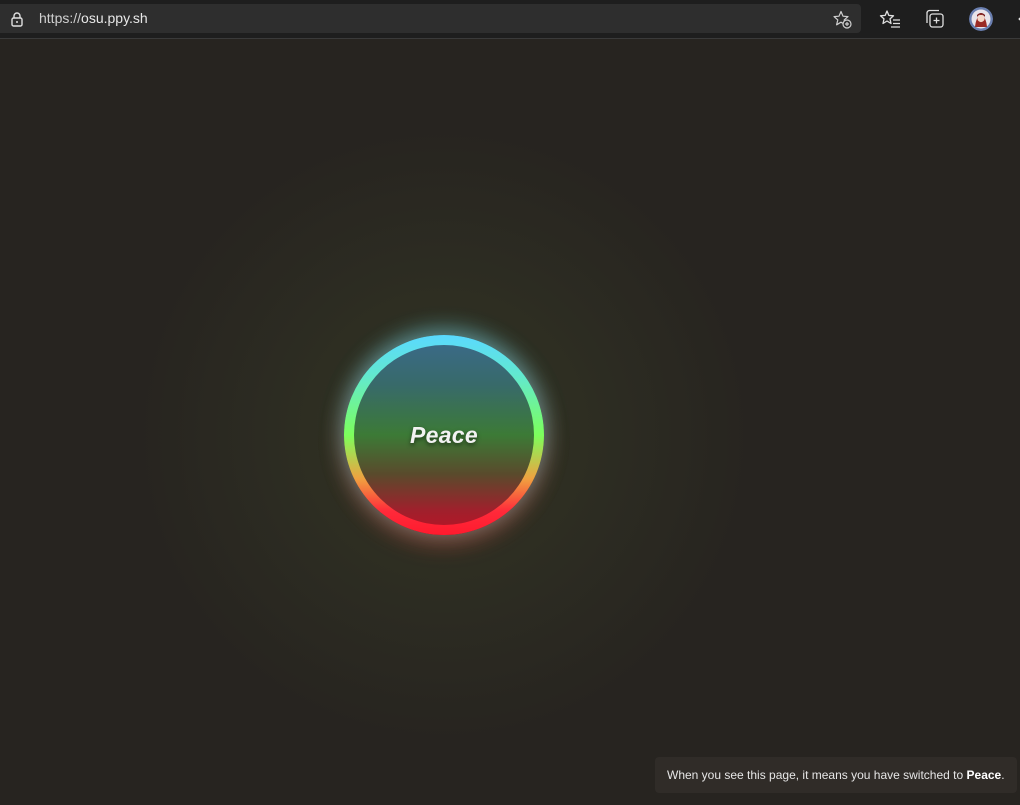 The width and height of the screenshot is (1020, 805). I want to click on toast-mode-name: Peace, so click(984, 775).